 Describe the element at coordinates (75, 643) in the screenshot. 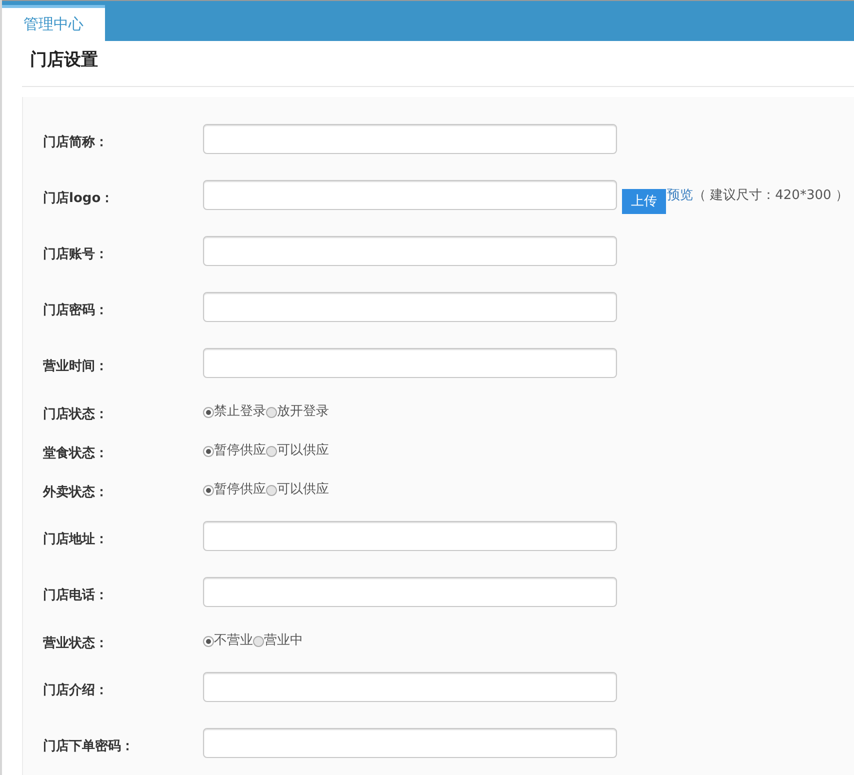

I see `field-label: 营业状态：` at that location.